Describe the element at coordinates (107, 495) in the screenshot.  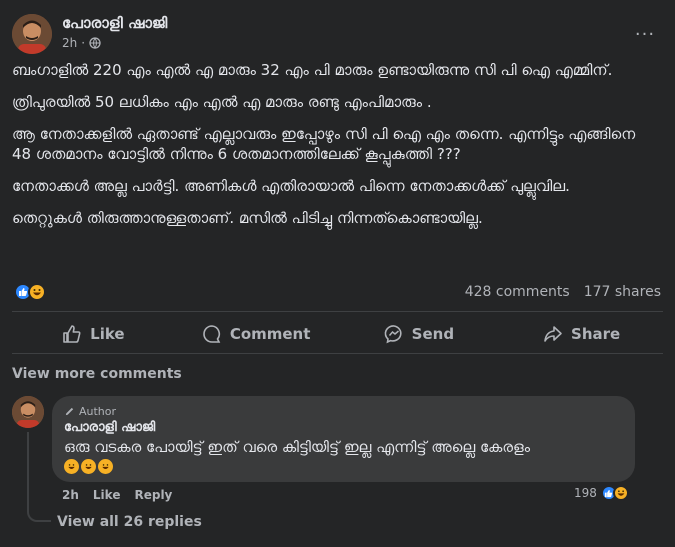
I see `comment-like-button: Like` at that location.